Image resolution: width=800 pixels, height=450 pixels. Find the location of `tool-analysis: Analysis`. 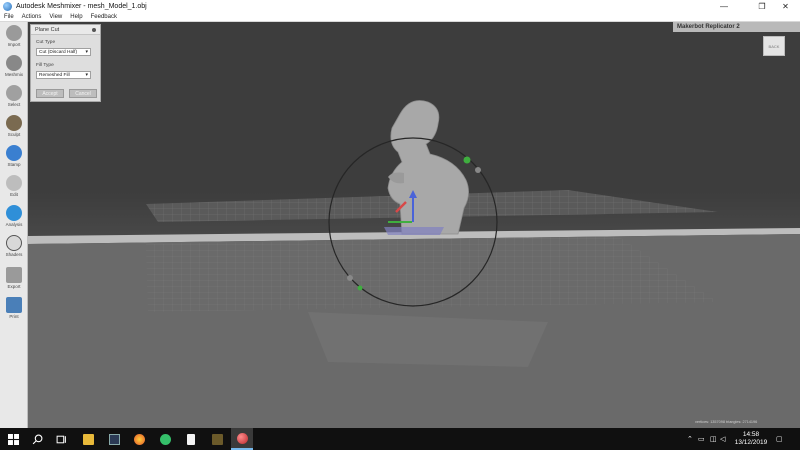

tool-analysis: Analysis is located at coordinates (14, 218).